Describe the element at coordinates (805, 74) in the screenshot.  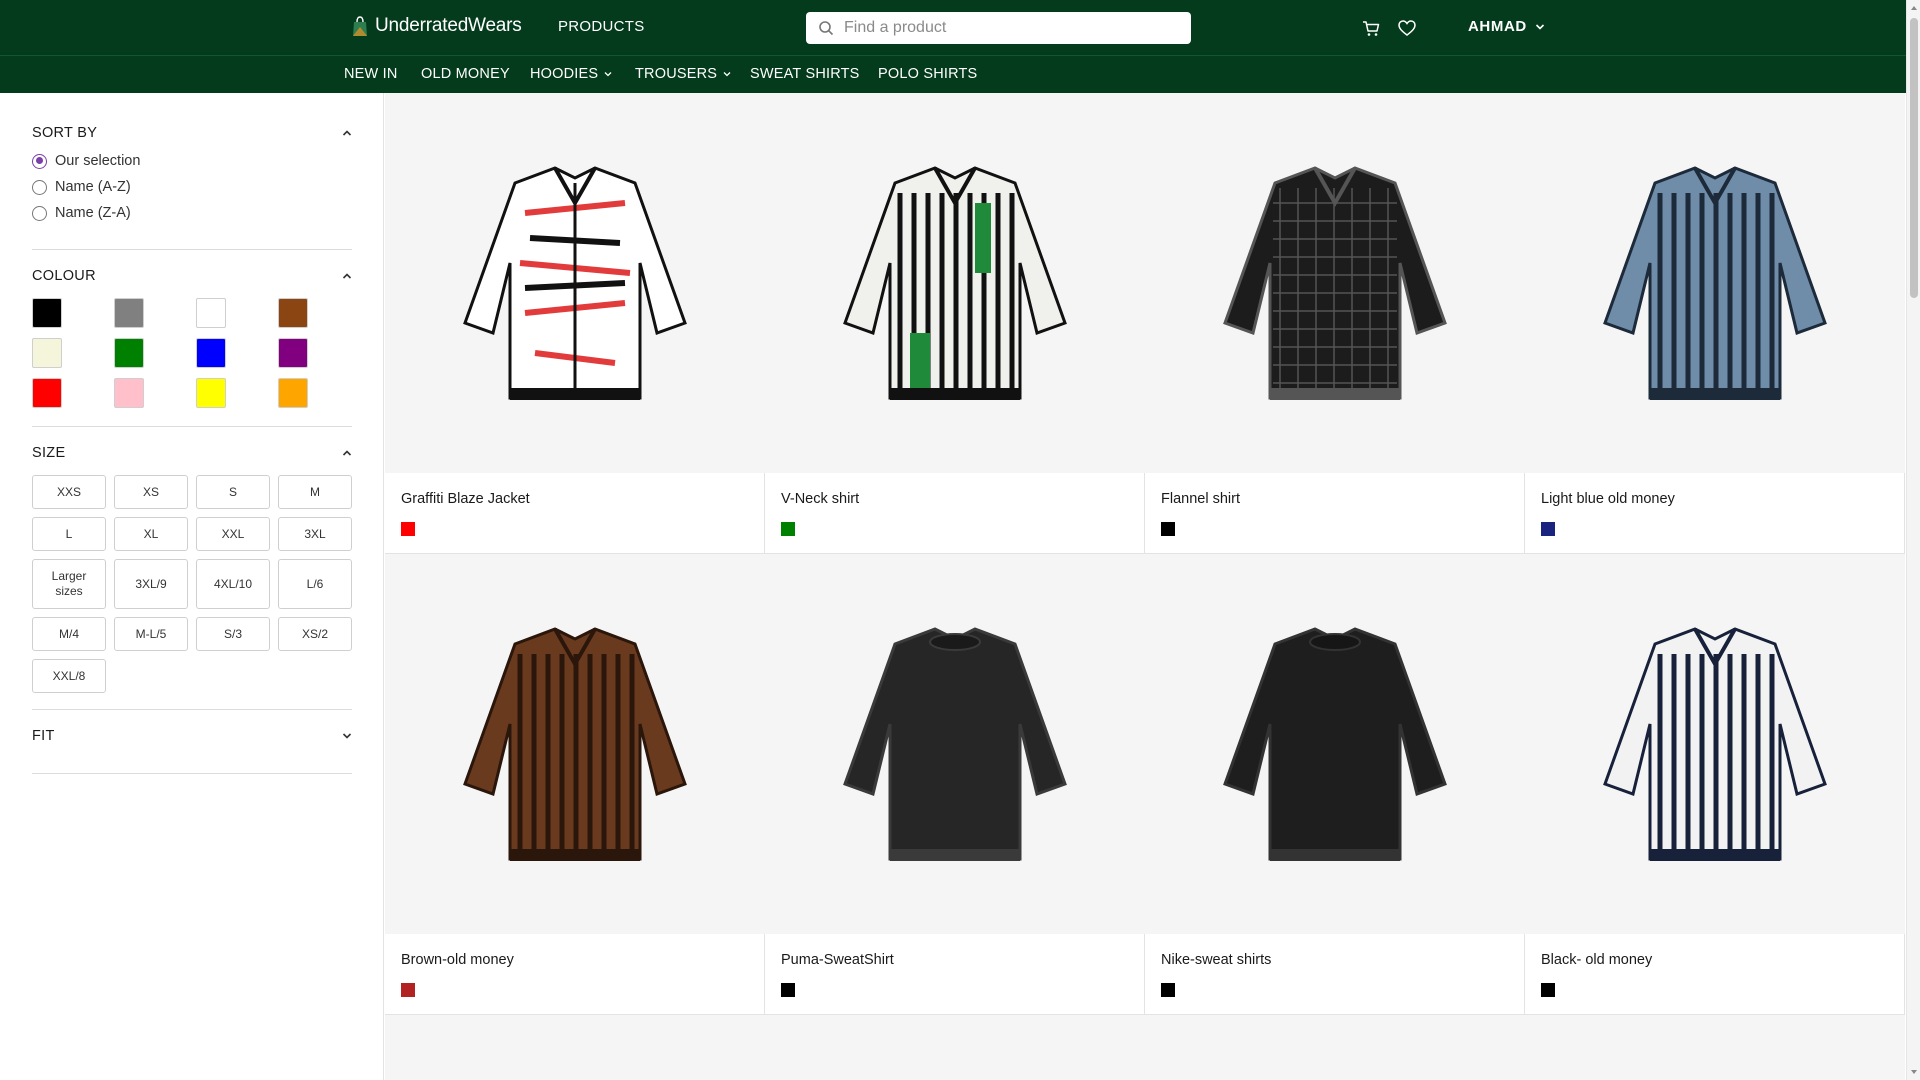
I see `nav-sweat-shirts: SWEAT SHIRTS` at that location.